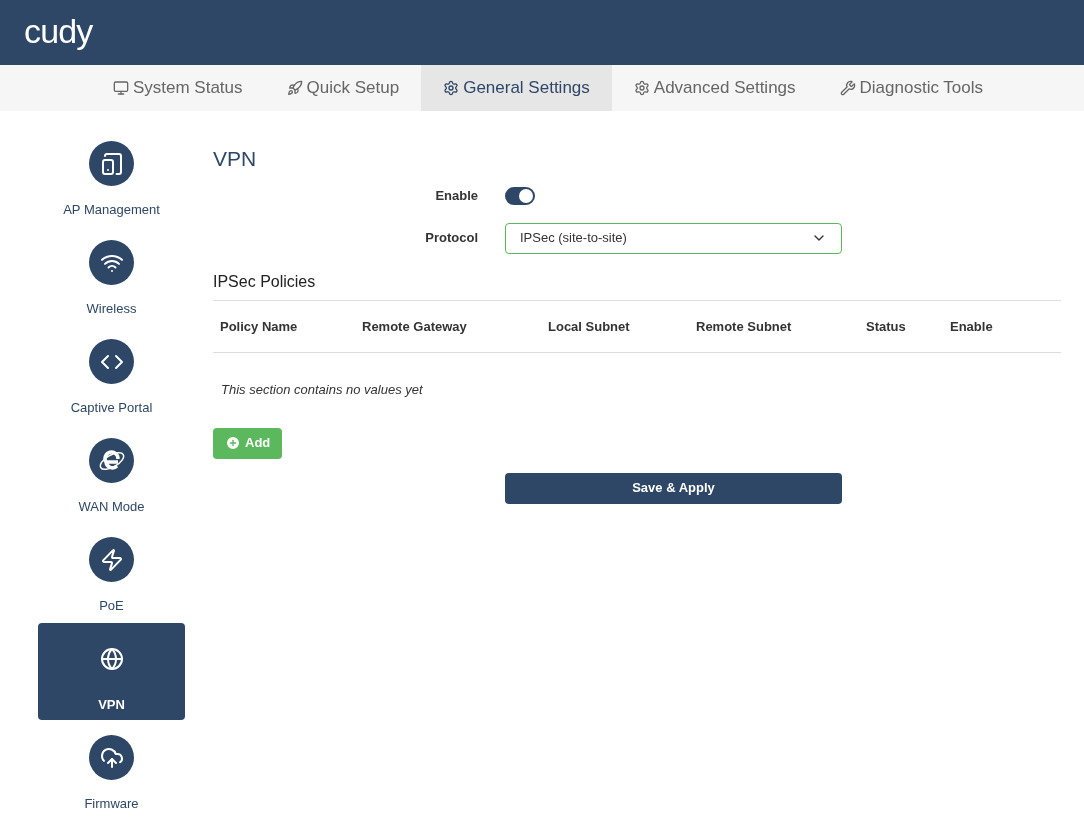 Image resolution: width=1084 pixels, height=839 pixels. What do you see at coordinates (111, 460) in the screenshot?
I see `e-logo-icon` at bounding box center [111, 460].